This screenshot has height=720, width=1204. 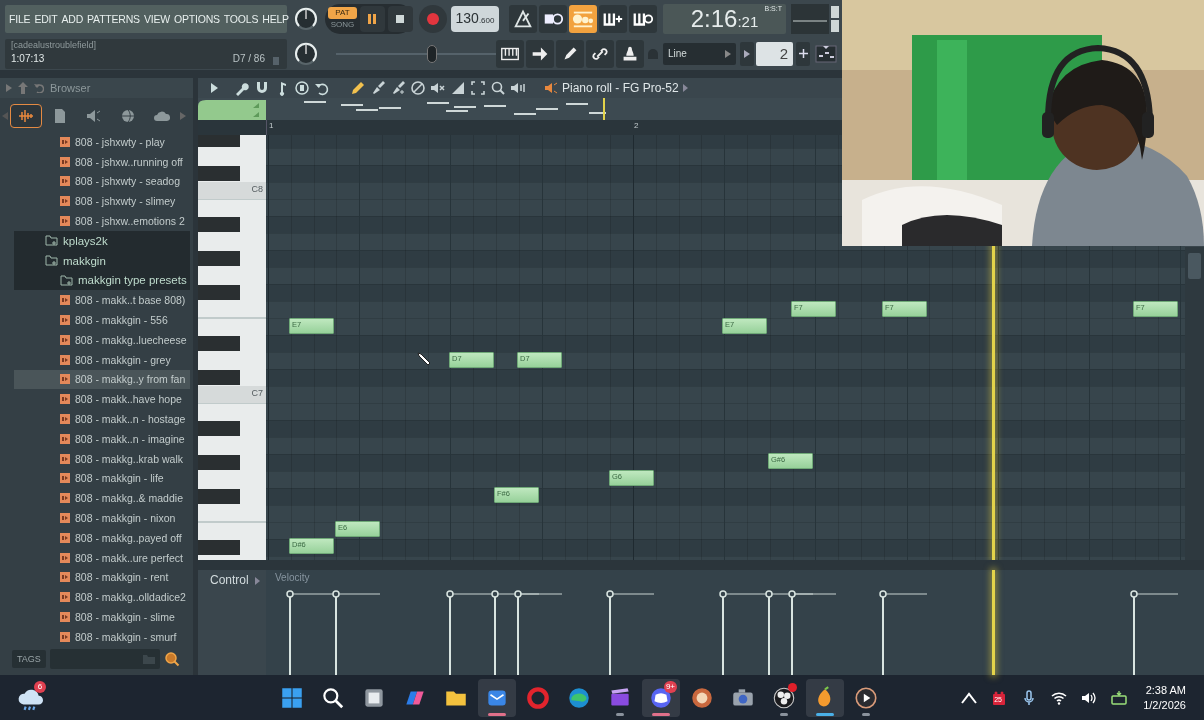 I want to click on menu-item: PATTERNS, so click(x=113, y=18).